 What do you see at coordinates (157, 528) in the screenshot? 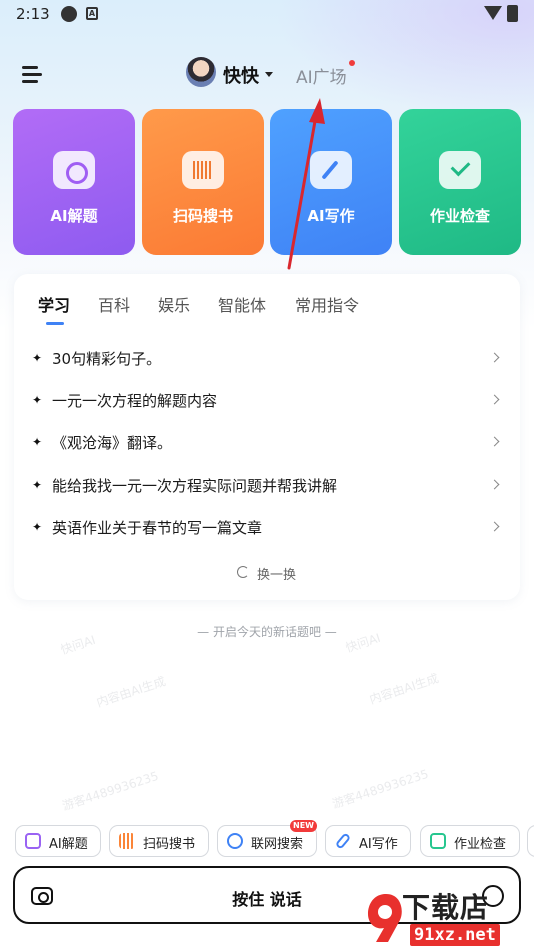
I see `prompt-text: 英语作业关于春节的写一篇文章` at bounding box center [157, 528].